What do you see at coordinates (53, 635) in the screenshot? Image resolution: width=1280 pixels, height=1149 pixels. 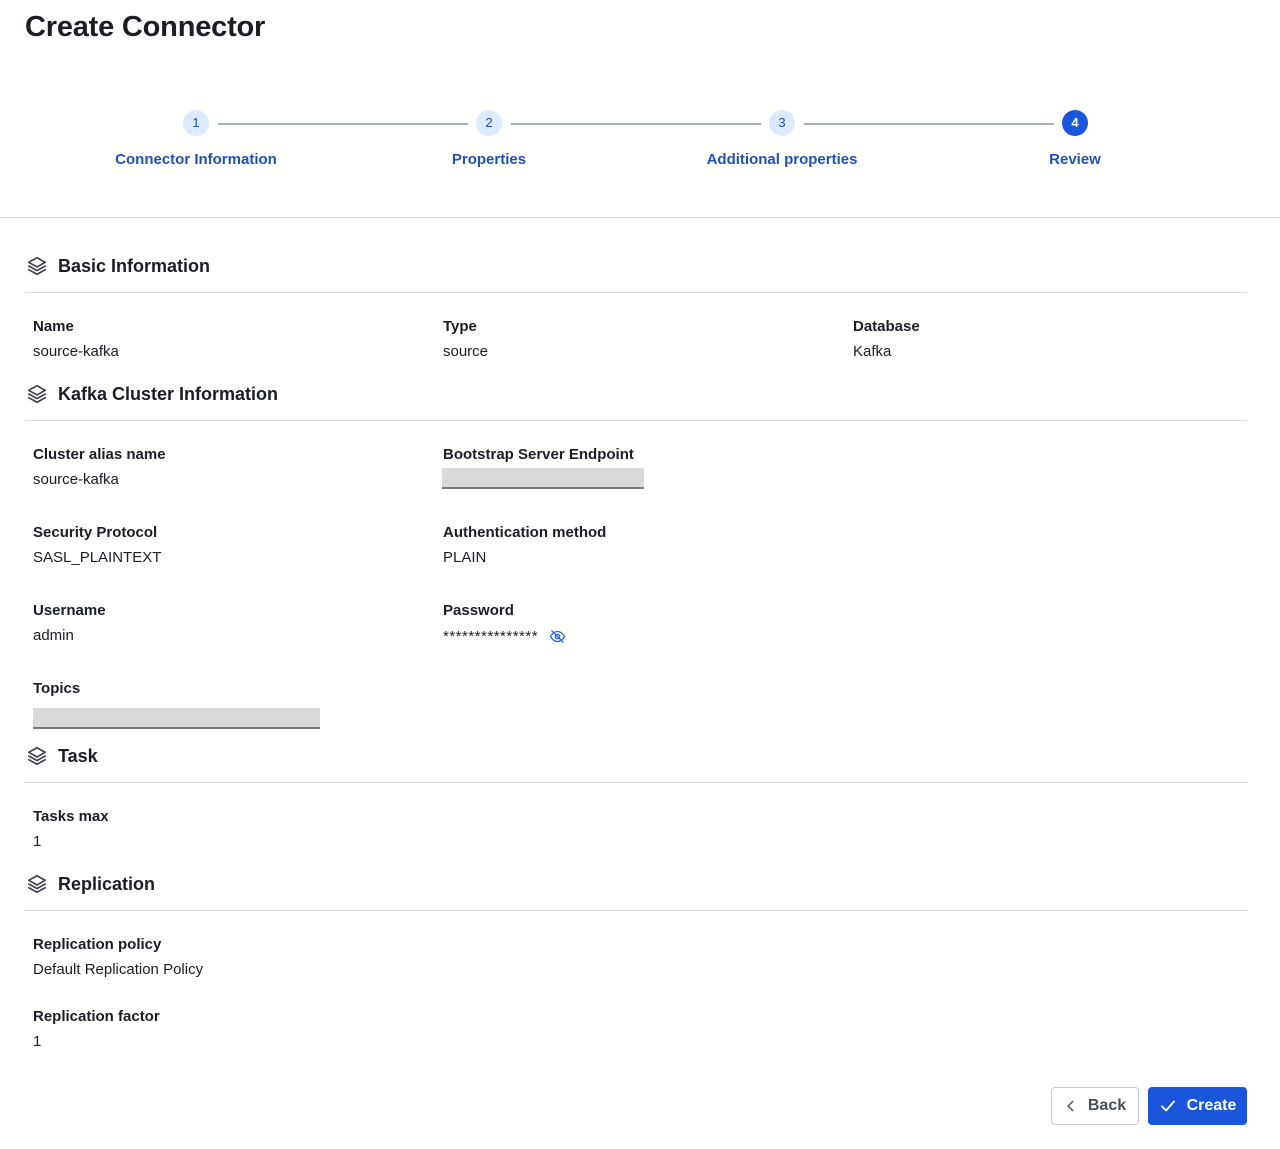 I see `field-value: admin` at bounding box center [53, 635].